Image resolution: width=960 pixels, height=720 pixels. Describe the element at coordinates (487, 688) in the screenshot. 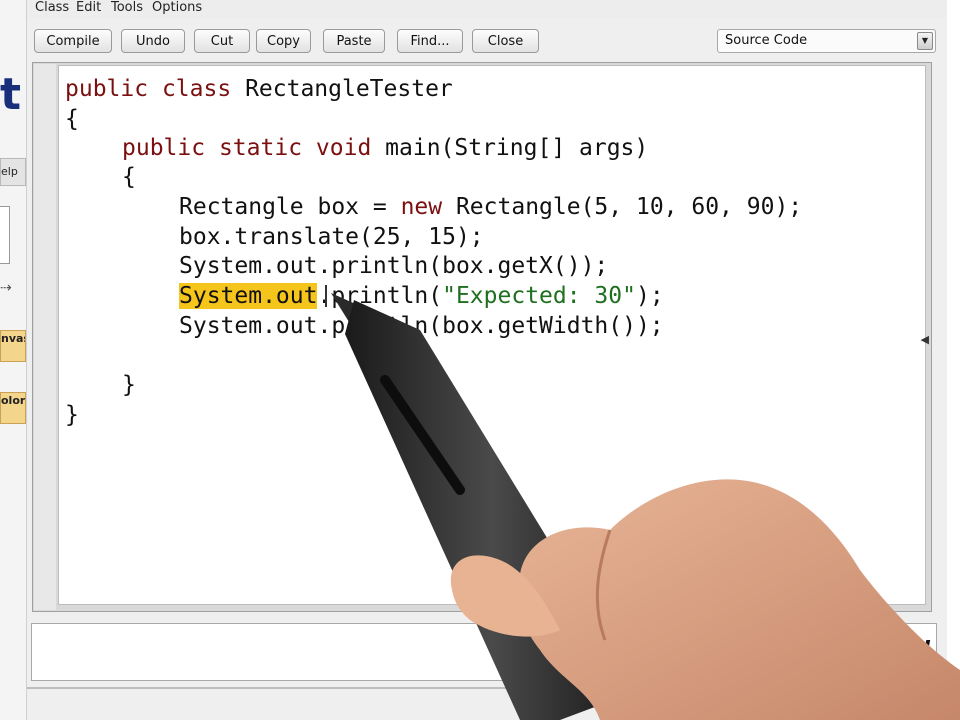

I see `divider` at that location.